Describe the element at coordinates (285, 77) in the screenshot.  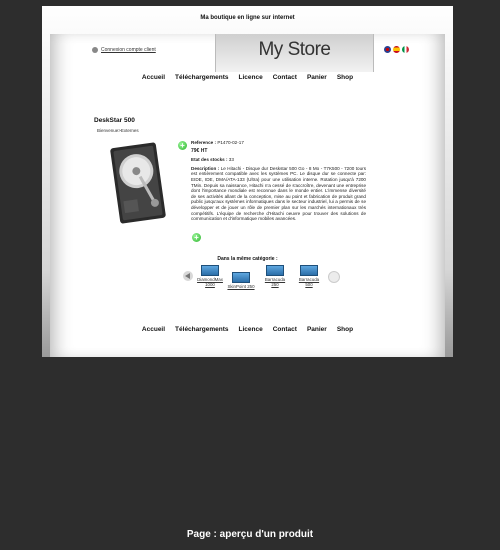
I see `nav-contact: Contact` at that location.